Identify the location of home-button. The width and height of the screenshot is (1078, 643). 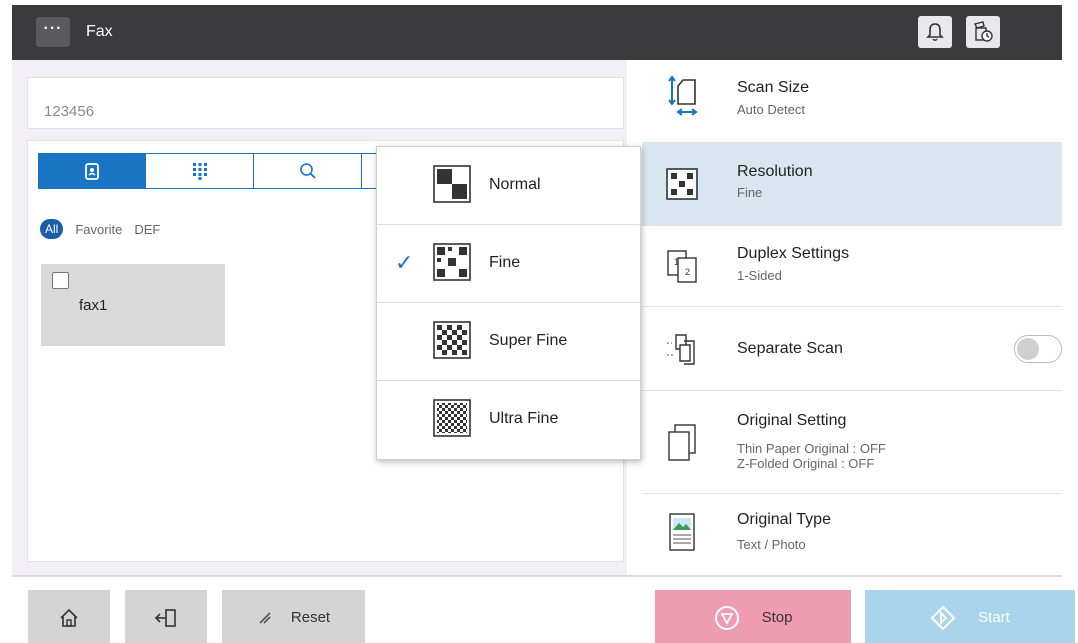
(69, 616).